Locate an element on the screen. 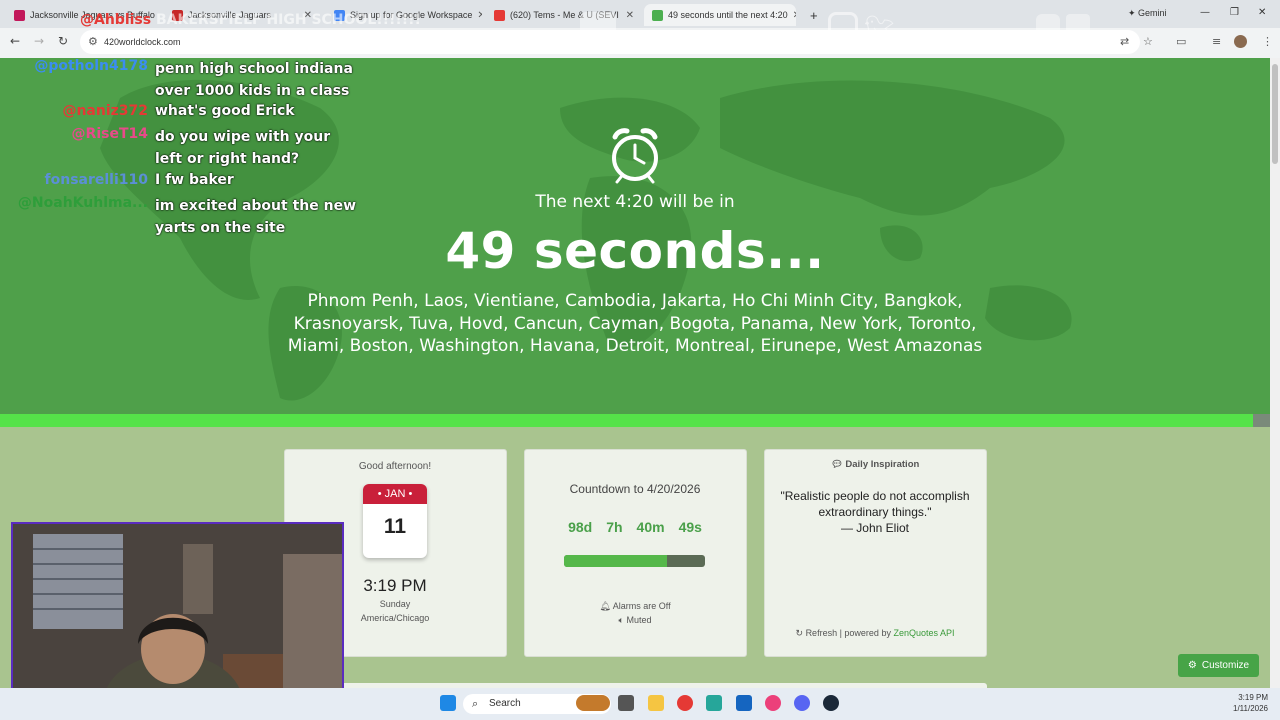  countdown-minutes: 40m is located at coordinates (650, 527).